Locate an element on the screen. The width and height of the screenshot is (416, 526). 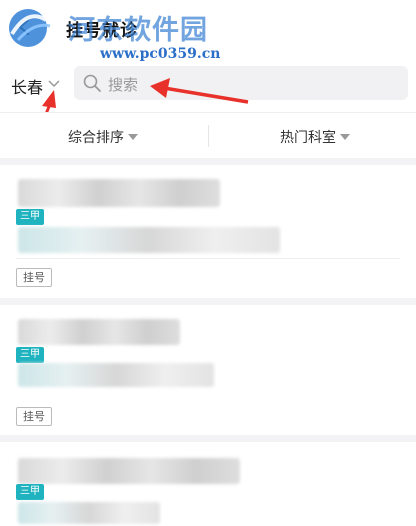
arrow-to-city-head is located at coordinates (49, 99).